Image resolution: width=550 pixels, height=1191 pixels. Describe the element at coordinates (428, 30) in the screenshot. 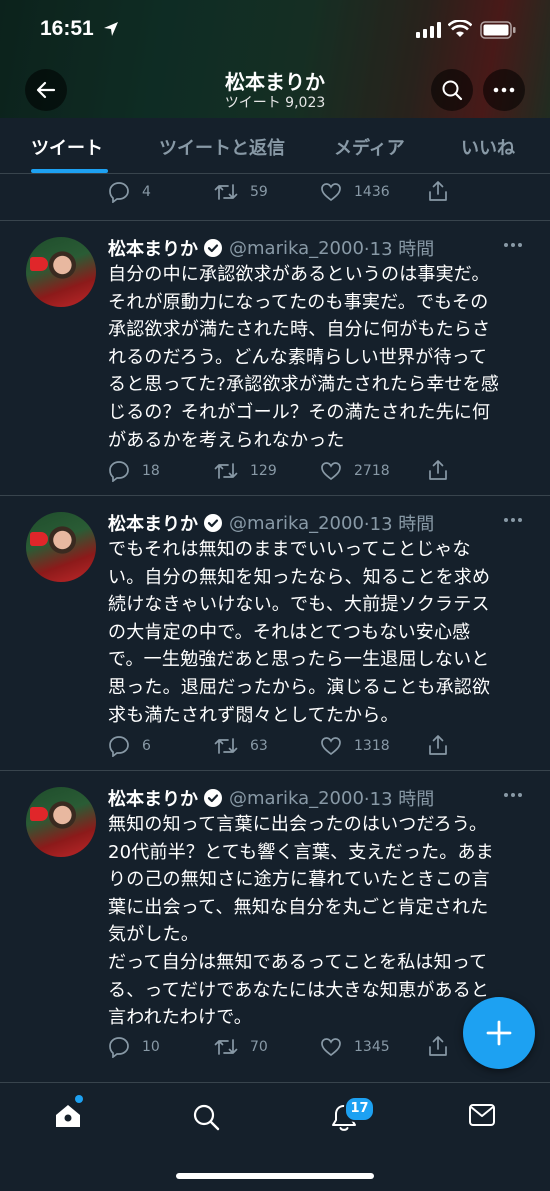

I see `cellular-signal-icon` at that location.